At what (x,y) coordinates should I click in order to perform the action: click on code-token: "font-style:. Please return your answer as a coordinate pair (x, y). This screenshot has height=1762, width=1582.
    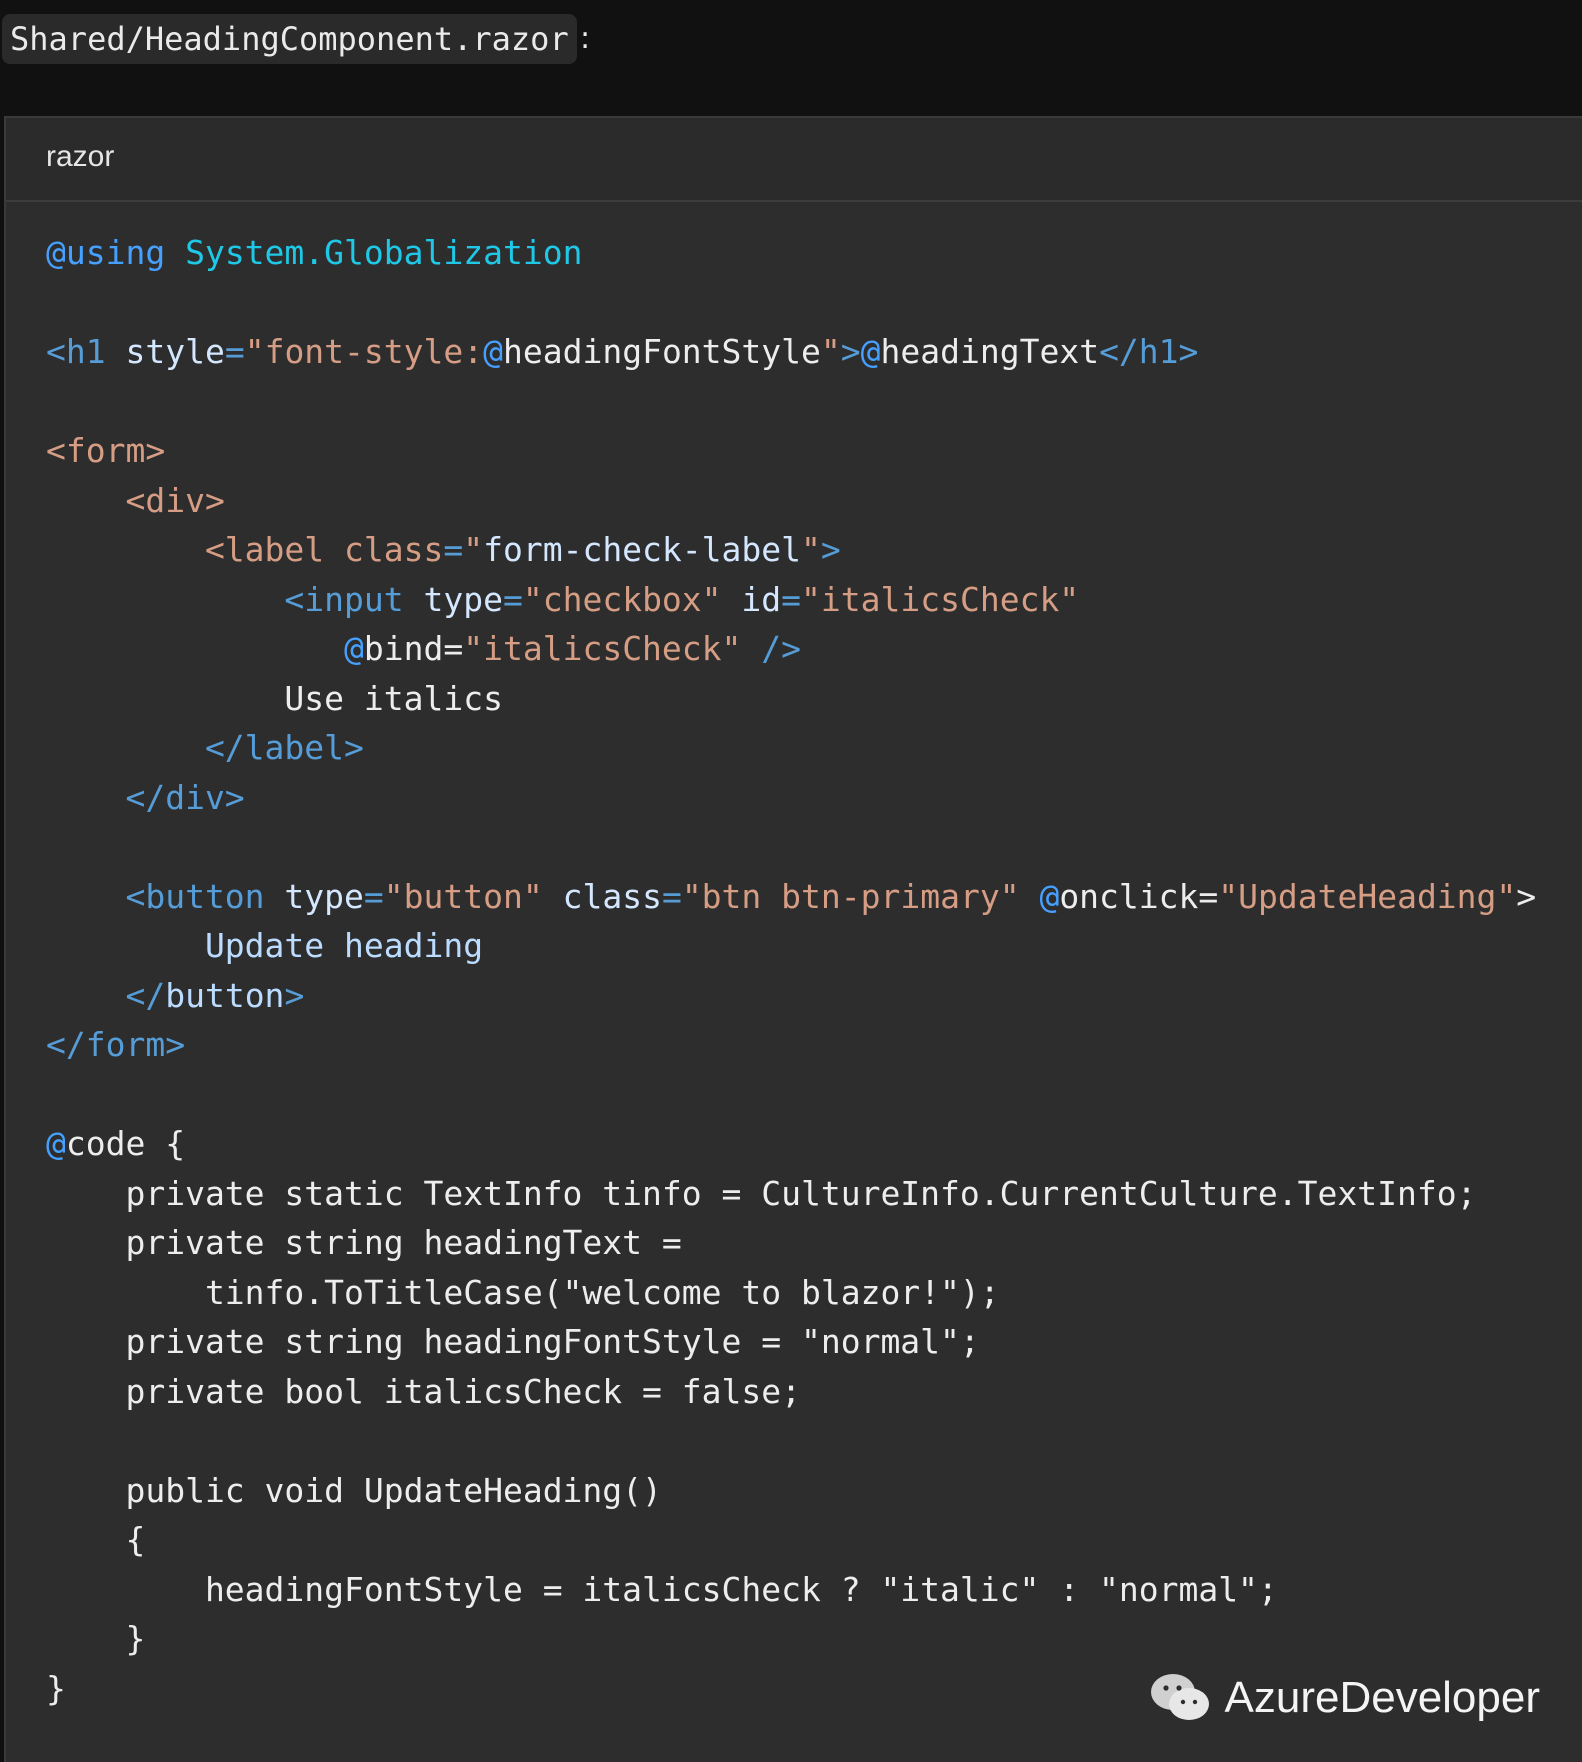
    Looking at the image, I should click on (364, 351).